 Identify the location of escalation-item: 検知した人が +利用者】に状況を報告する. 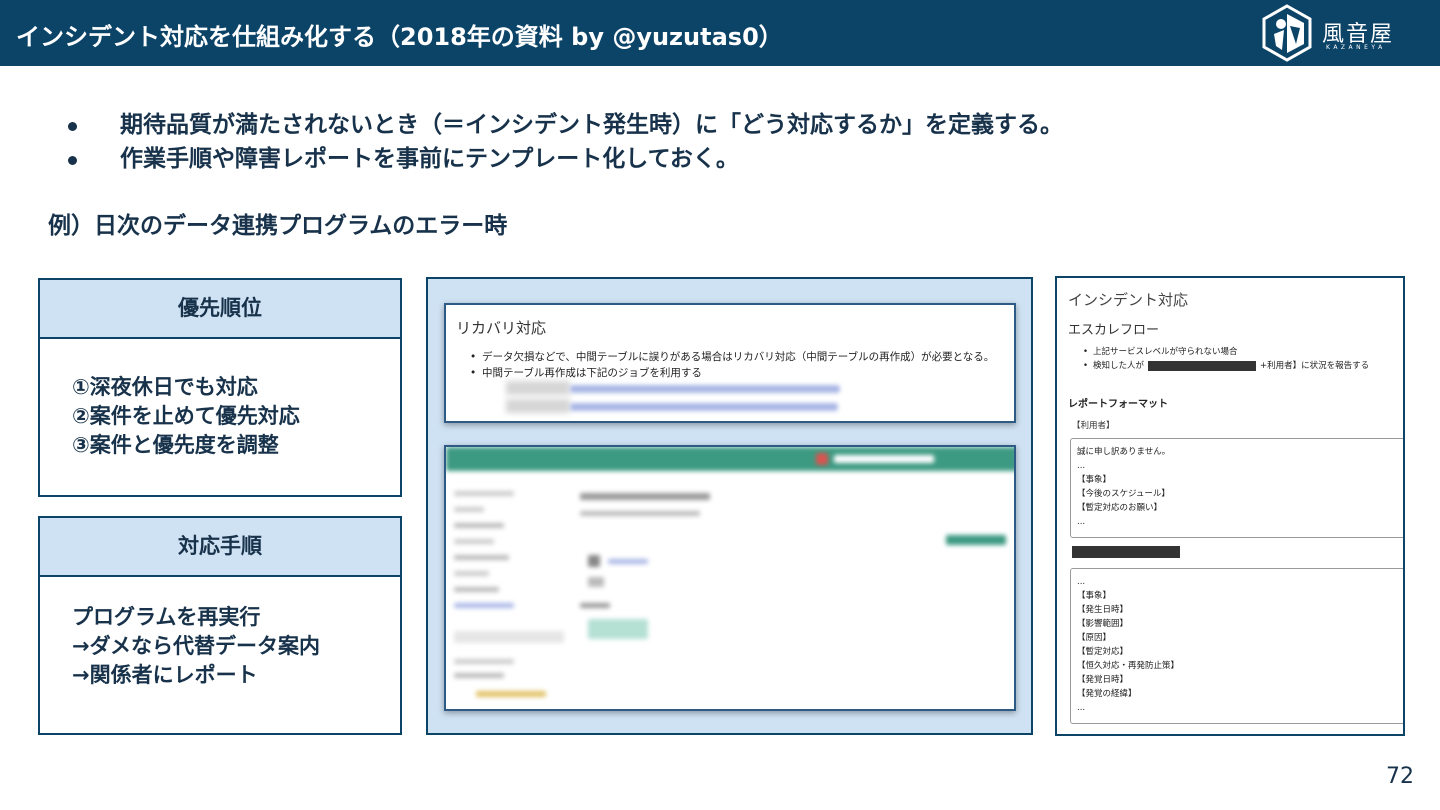
(1226, 366).